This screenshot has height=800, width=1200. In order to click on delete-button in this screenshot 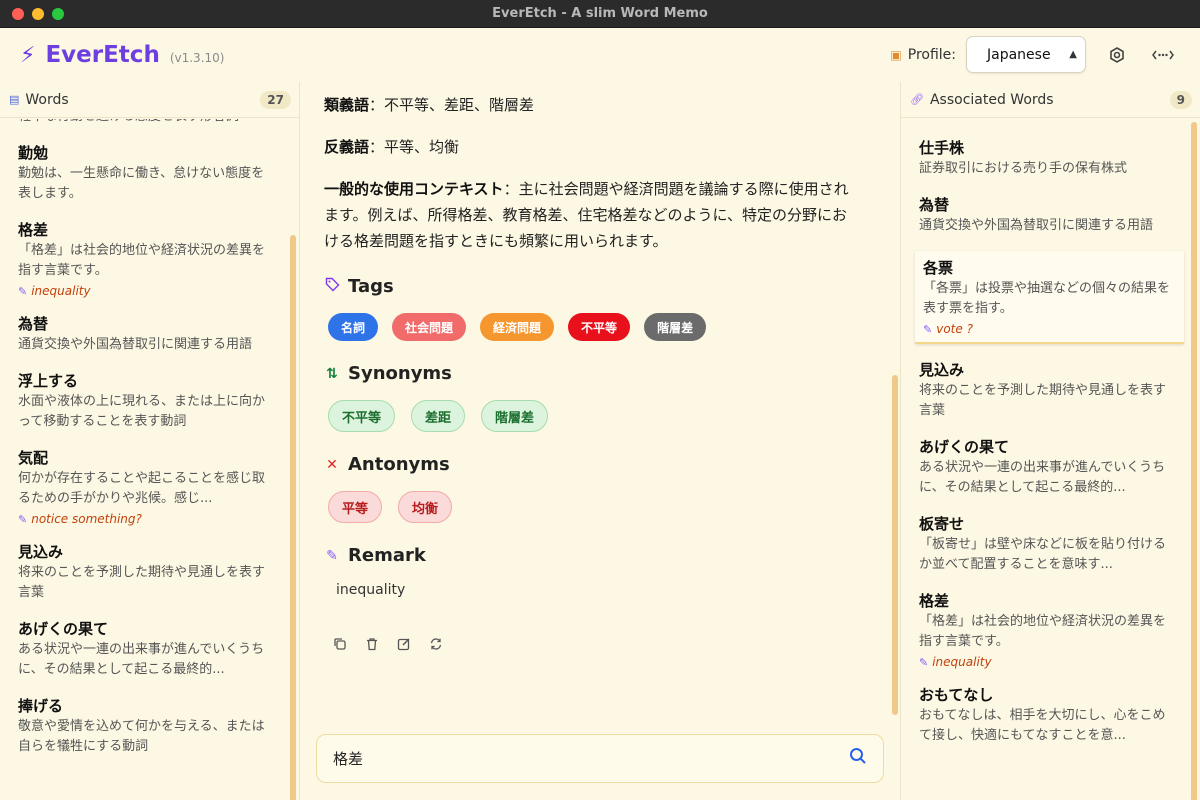, I will do `click(372, 644)`.